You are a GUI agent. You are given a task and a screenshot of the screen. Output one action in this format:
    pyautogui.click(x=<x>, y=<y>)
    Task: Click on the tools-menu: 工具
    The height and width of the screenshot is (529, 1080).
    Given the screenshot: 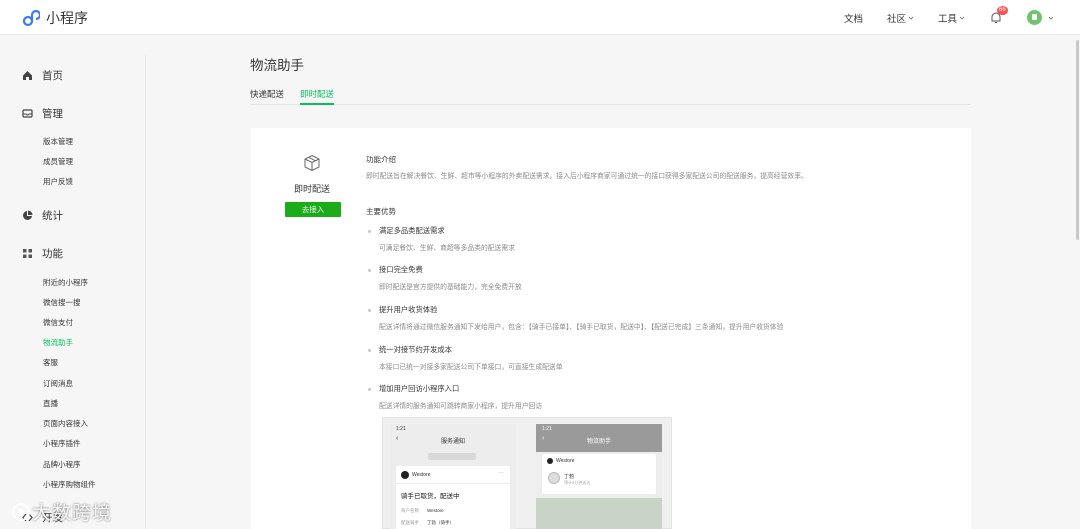 What is the action you would take?
    pyautogui.click(x=951, y=18)
    